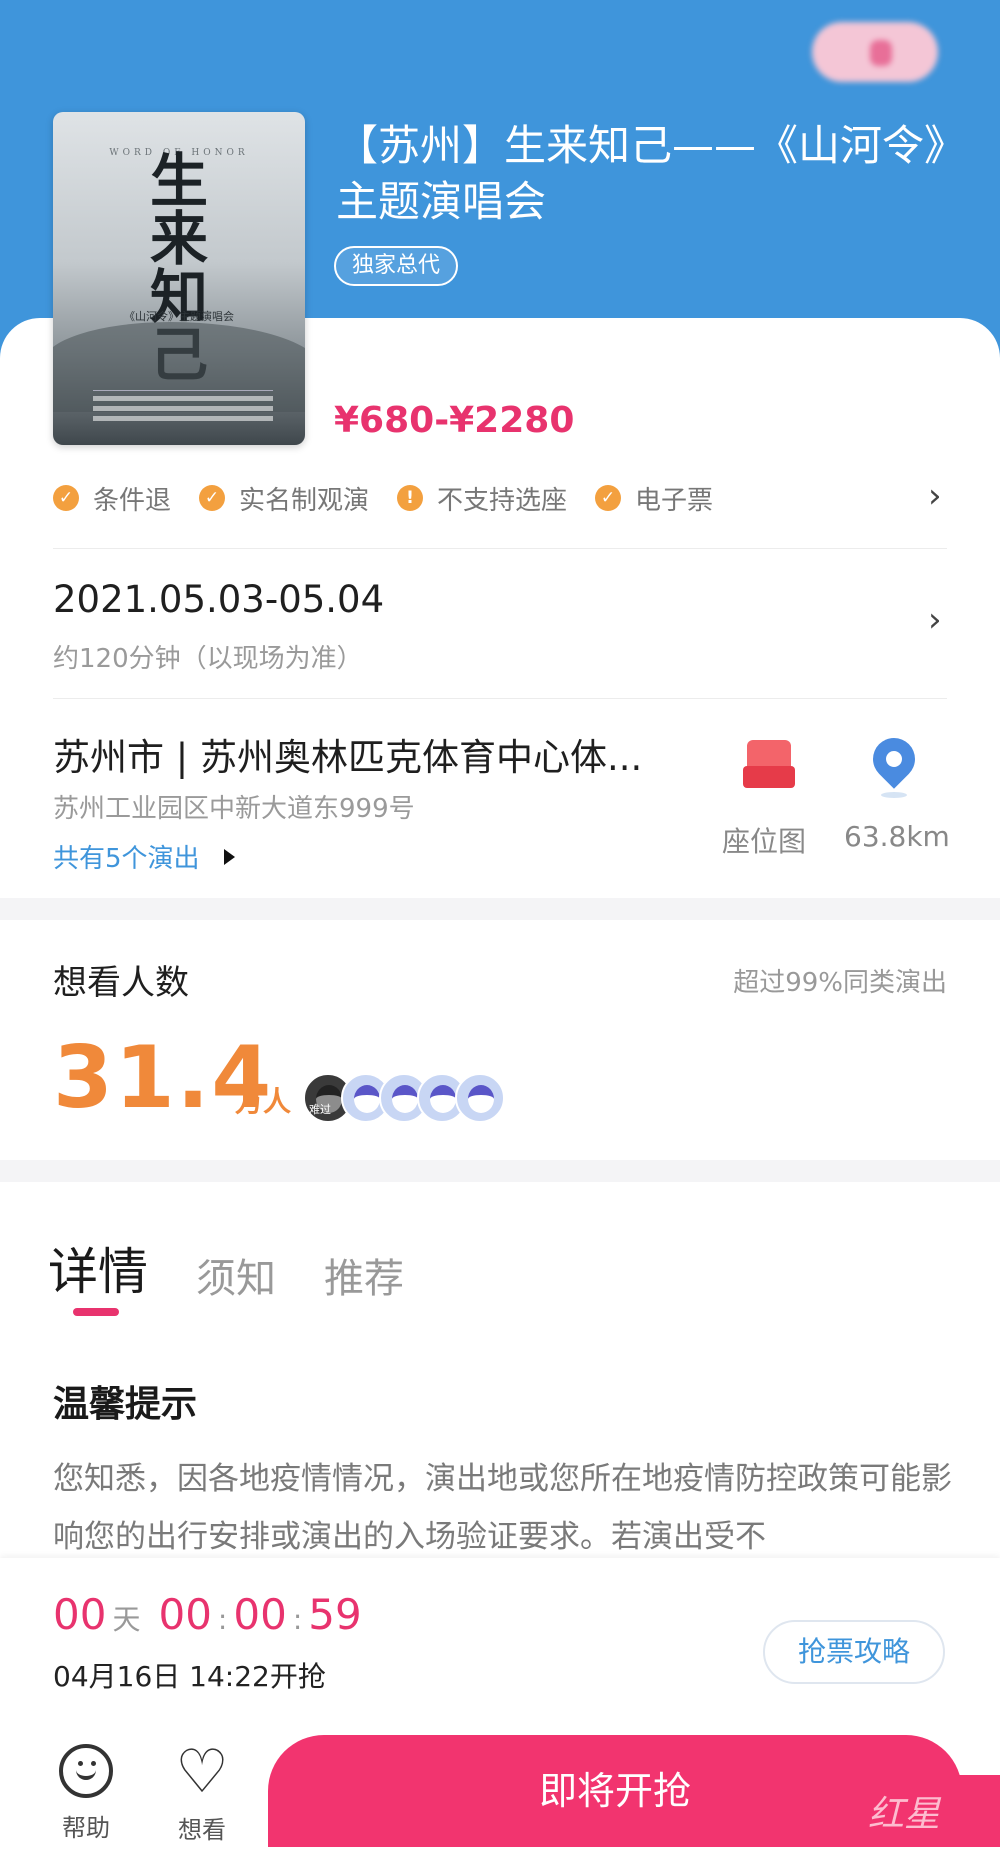 This screenshot has width=1000, height=1857. Describe the element at coordinates (260, 1614) in the screenshot. I see `countdown-minutes: 00` at that location.